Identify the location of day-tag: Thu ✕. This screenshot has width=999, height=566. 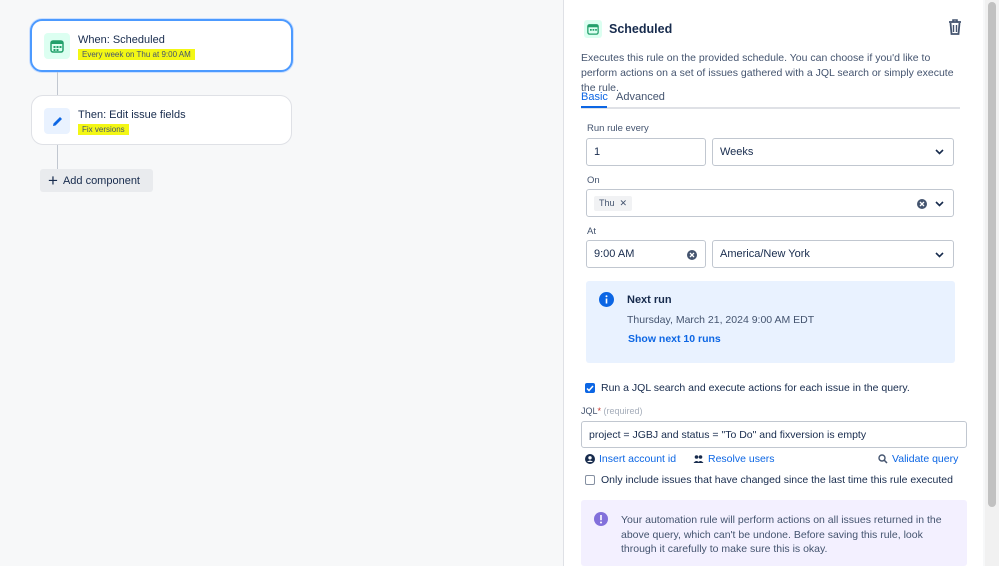
(613, 203).